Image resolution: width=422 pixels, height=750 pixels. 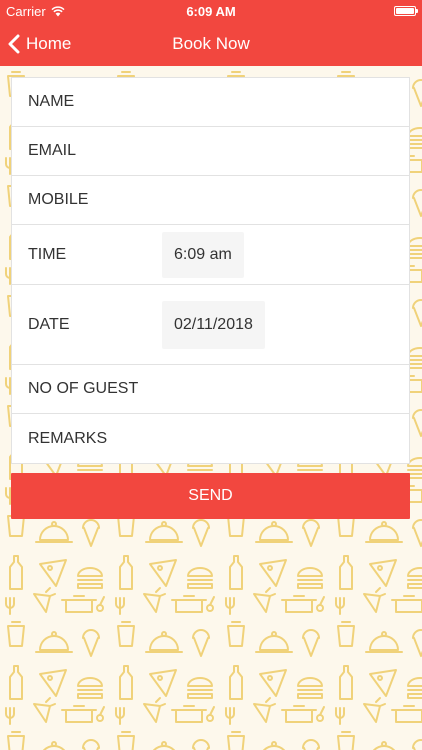 What do you see at coordinates (14, 44) in the screenshot?
I see `chevron-left-icon` at bounding box center [14, 44].